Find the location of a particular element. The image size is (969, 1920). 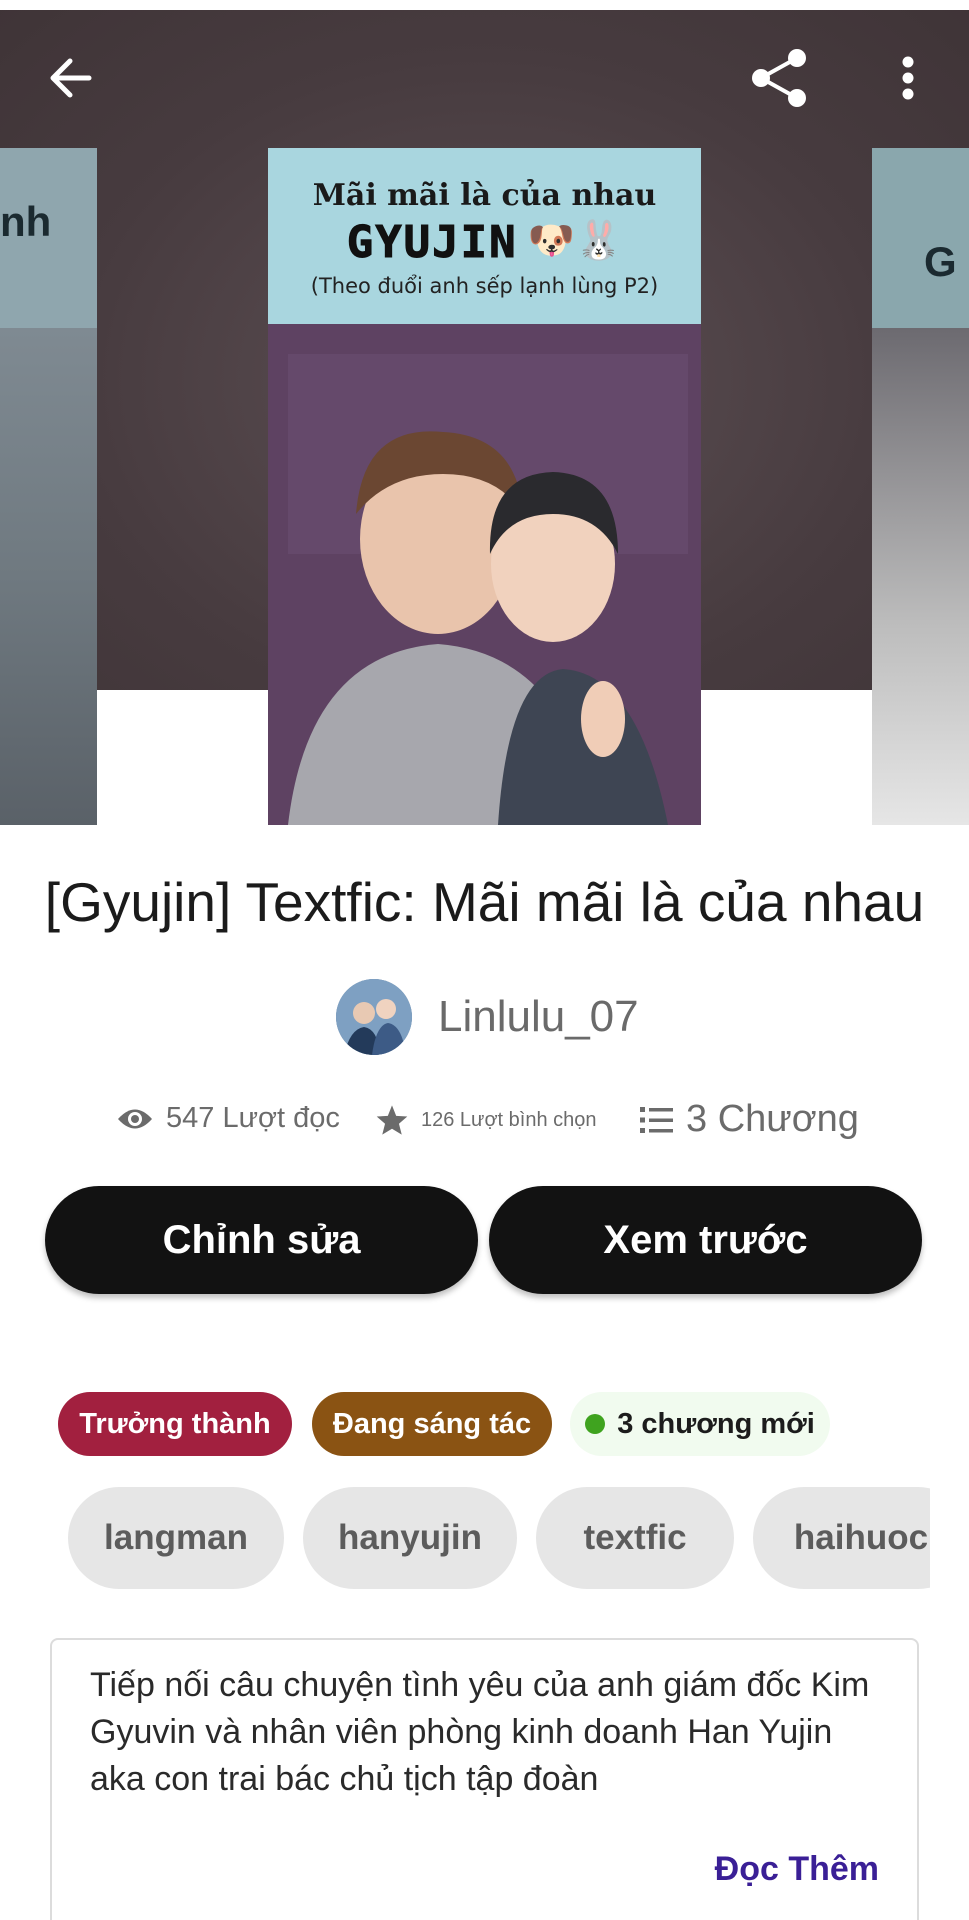

author-avatar is located at coordinates (374, 1017).